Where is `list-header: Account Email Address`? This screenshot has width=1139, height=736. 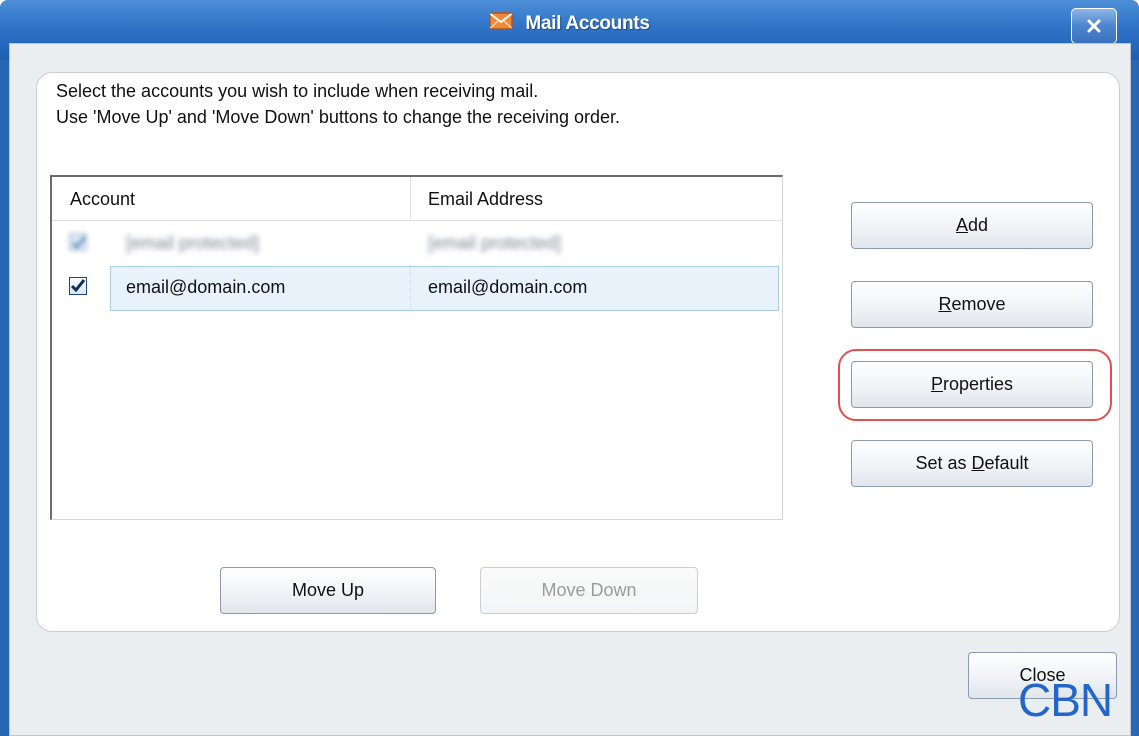 list-header: Account Email Address is located at coordinates (417, 199).